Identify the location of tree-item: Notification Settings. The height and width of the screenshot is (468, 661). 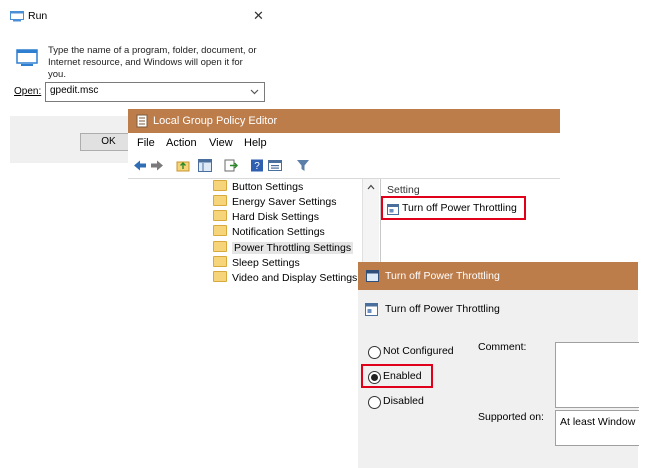
(269, 232).